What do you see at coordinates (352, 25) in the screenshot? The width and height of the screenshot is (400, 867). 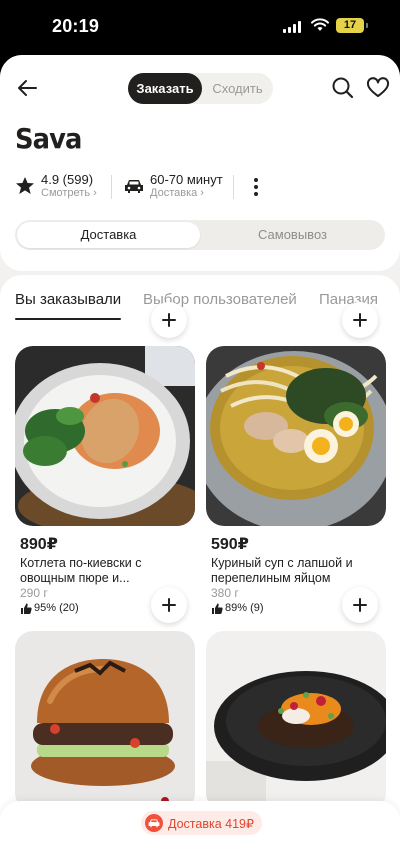 I see `battery-icon: 17` at bounding box center [352, 25].